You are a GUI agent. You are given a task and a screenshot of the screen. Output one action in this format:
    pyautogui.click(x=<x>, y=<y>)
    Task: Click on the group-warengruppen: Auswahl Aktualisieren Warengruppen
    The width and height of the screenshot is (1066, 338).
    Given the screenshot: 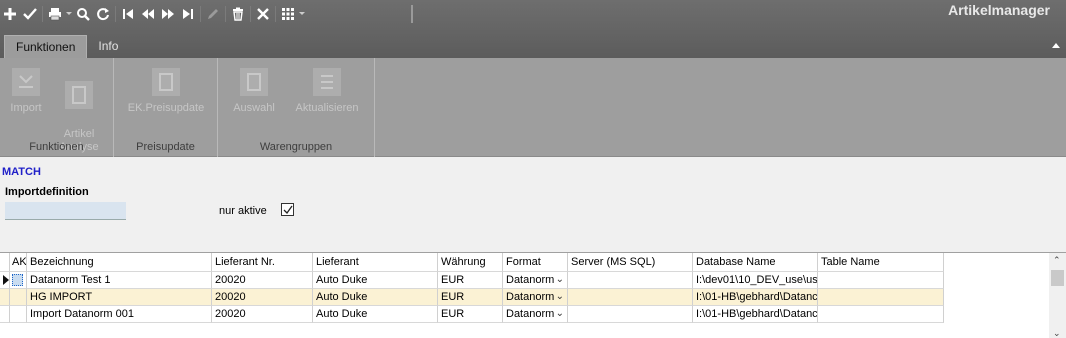 What is the action you would take?
    pyautogui.click(x=296, y=107)
    